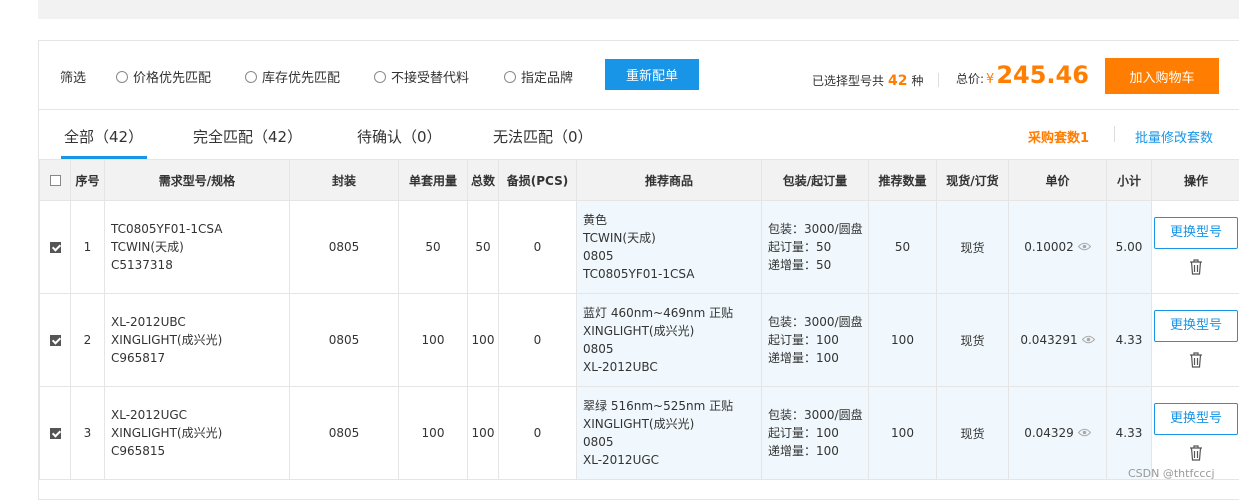 This screenshot has width=1239, height=500. Describe the element at coordinates (973, 180) in the screenshot. I see `col-stock: 现货/订货` at that location.